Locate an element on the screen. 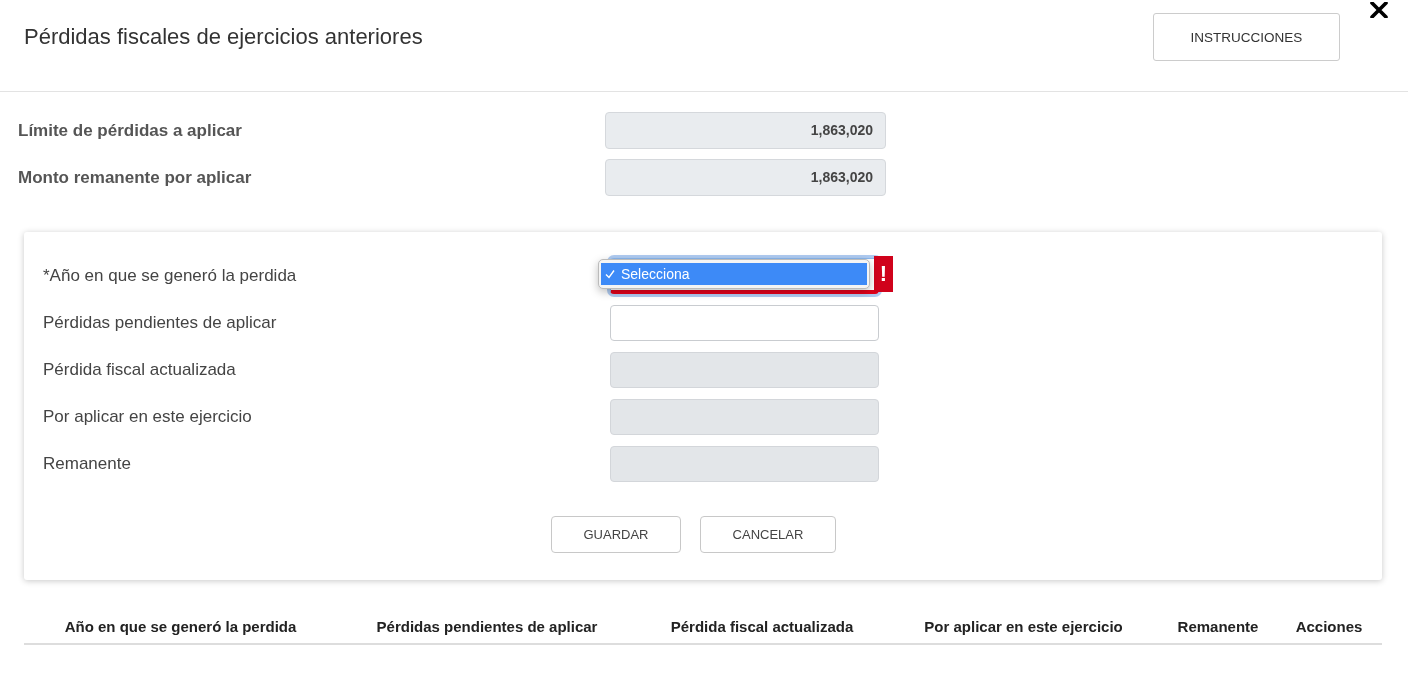 The height and width of the screenshot is (685, 1408). field-label: Remanente is located at coordinates (87, 464).